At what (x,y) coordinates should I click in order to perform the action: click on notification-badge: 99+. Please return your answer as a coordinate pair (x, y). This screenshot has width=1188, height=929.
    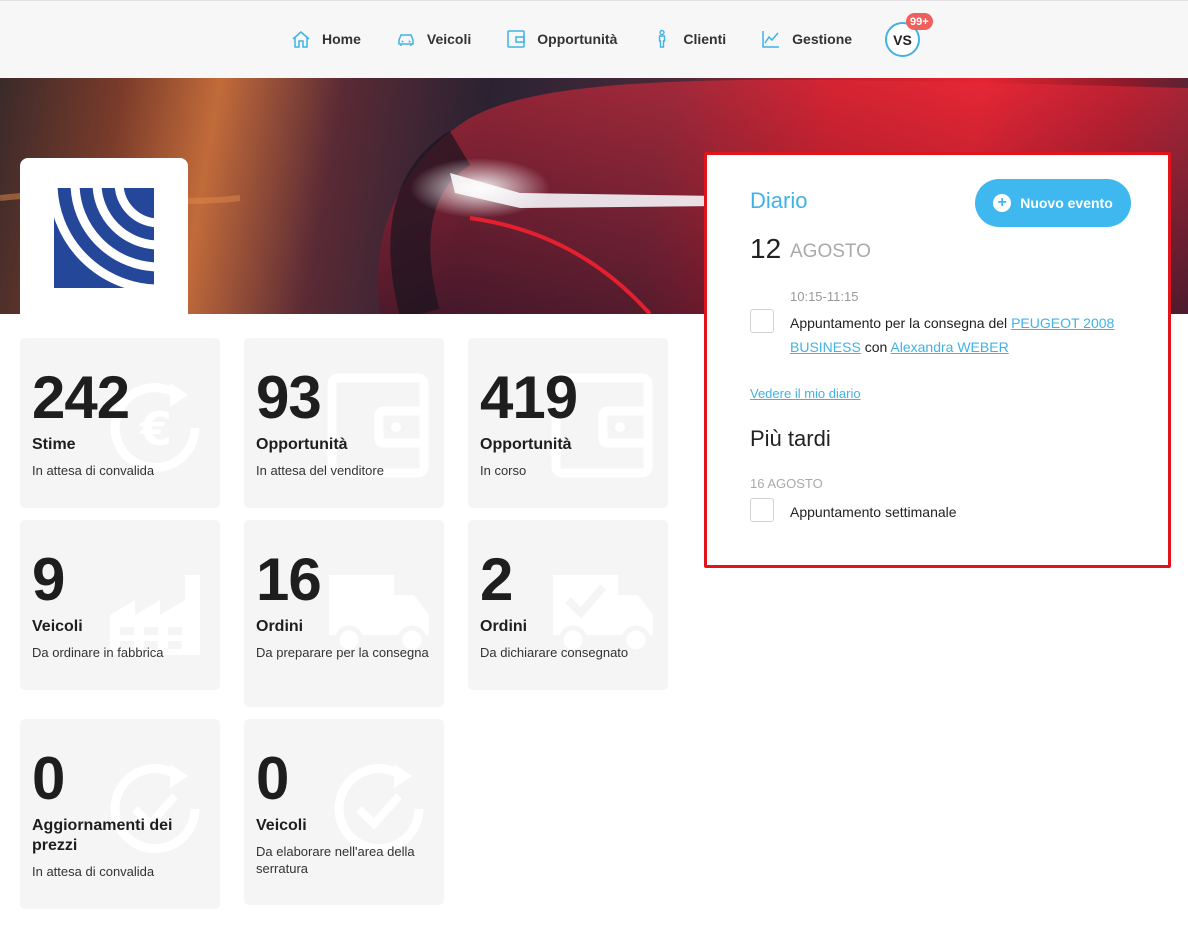
    Looking at the image, I should click on (919, 21).